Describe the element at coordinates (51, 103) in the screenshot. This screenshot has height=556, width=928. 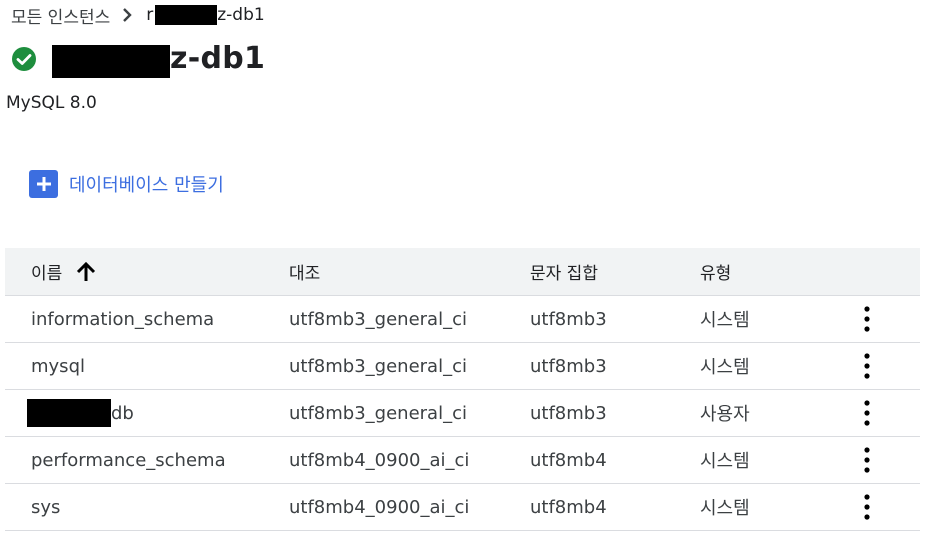
I see `database-version: MySQL 8.0` at that location.